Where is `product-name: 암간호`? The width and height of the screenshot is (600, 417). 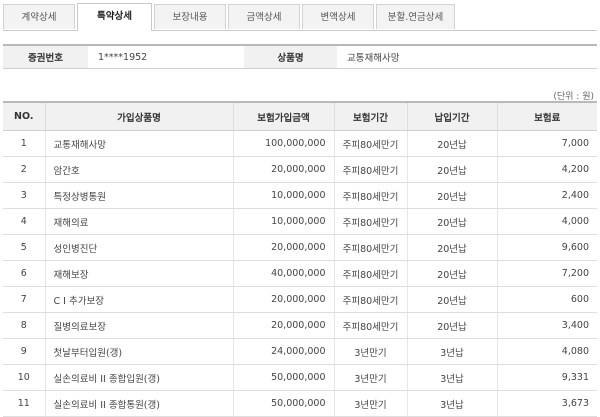 product-name: 암간호 is located at coordinates (138, 169).